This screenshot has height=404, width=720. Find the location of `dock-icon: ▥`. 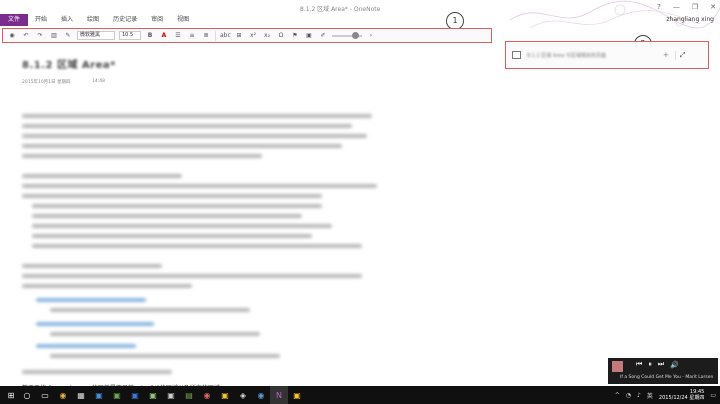

dock-icon: ▥ is located at coordinates (54, 35).